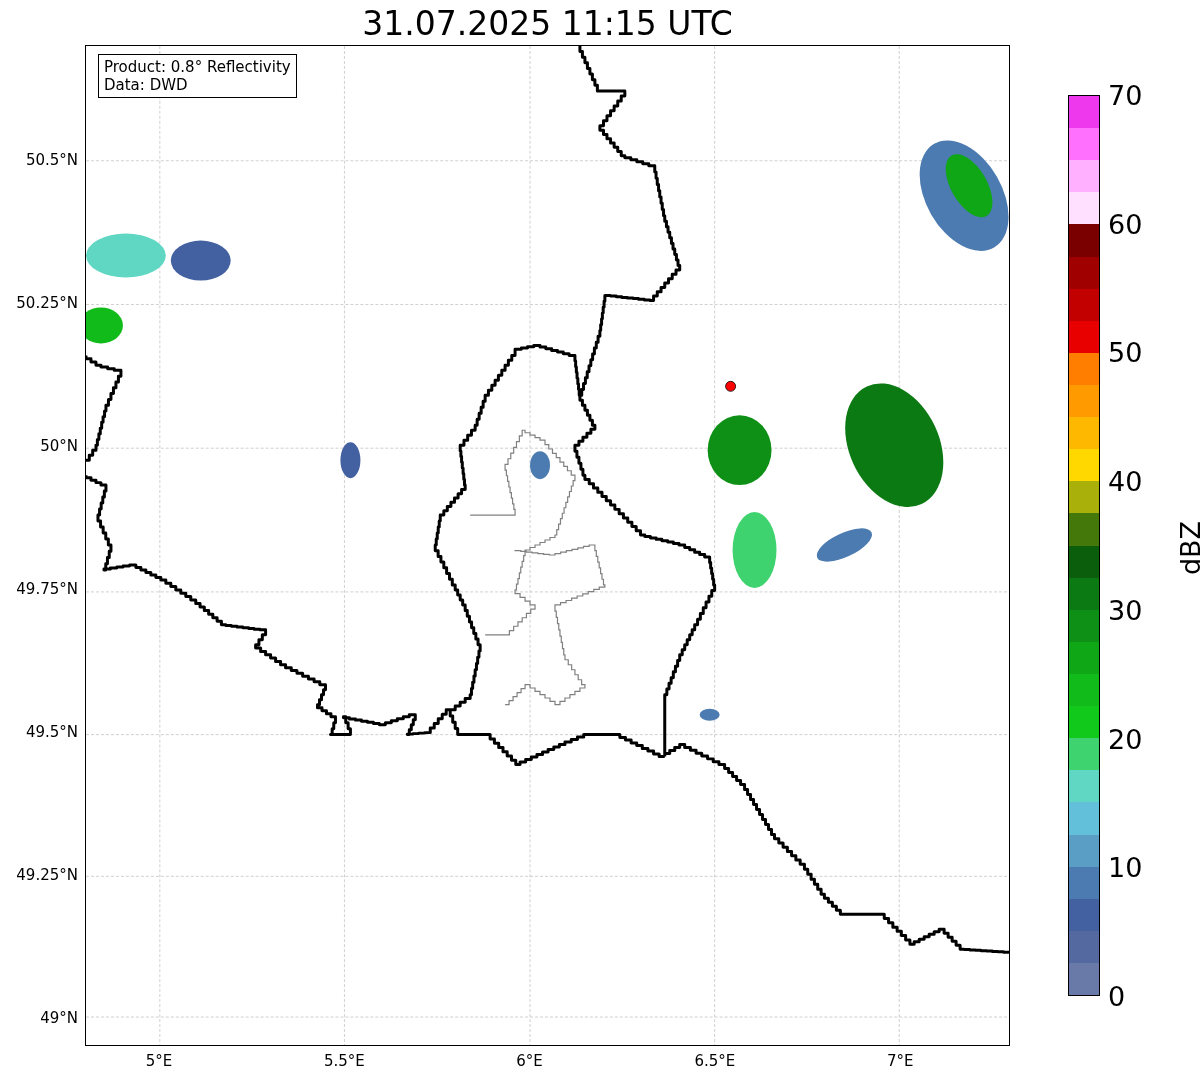 This screenshot has width=1202, height=1081. Describe the element at coordinates (529, 1061) in the screenshot. I see `longitude-label: 6°E` at that location.